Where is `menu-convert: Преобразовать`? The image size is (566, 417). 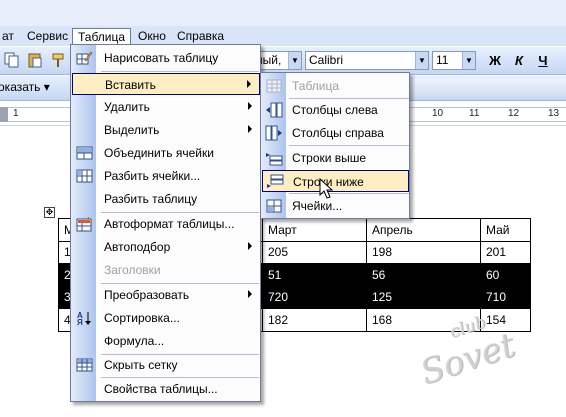 menu-convert: Преобразовать is located at coordinates (166, 295).